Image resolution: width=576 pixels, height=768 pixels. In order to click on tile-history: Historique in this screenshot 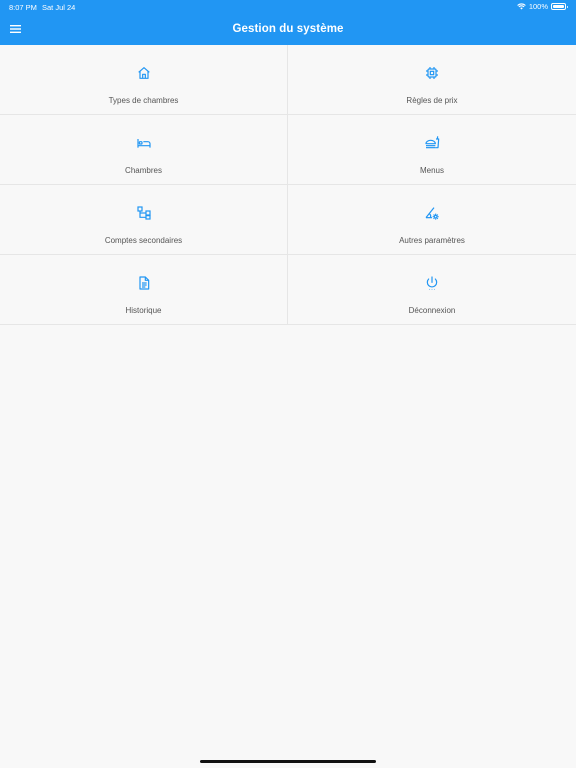, I will do `click(144, 290)`.